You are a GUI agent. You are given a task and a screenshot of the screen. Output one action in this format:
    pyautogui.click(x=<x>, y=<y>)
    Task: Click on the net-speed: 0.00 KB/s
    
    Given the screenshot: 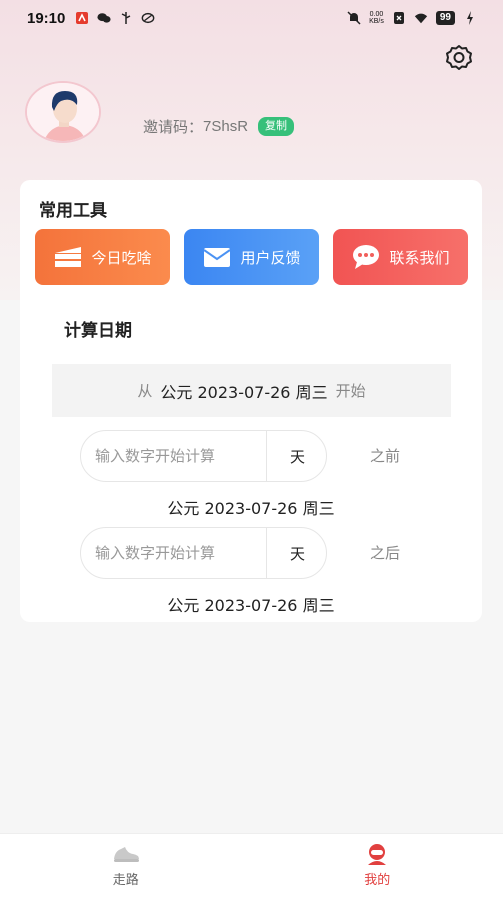 What is the action you would take?
    pyautogui.click(x=376, y=18)
    